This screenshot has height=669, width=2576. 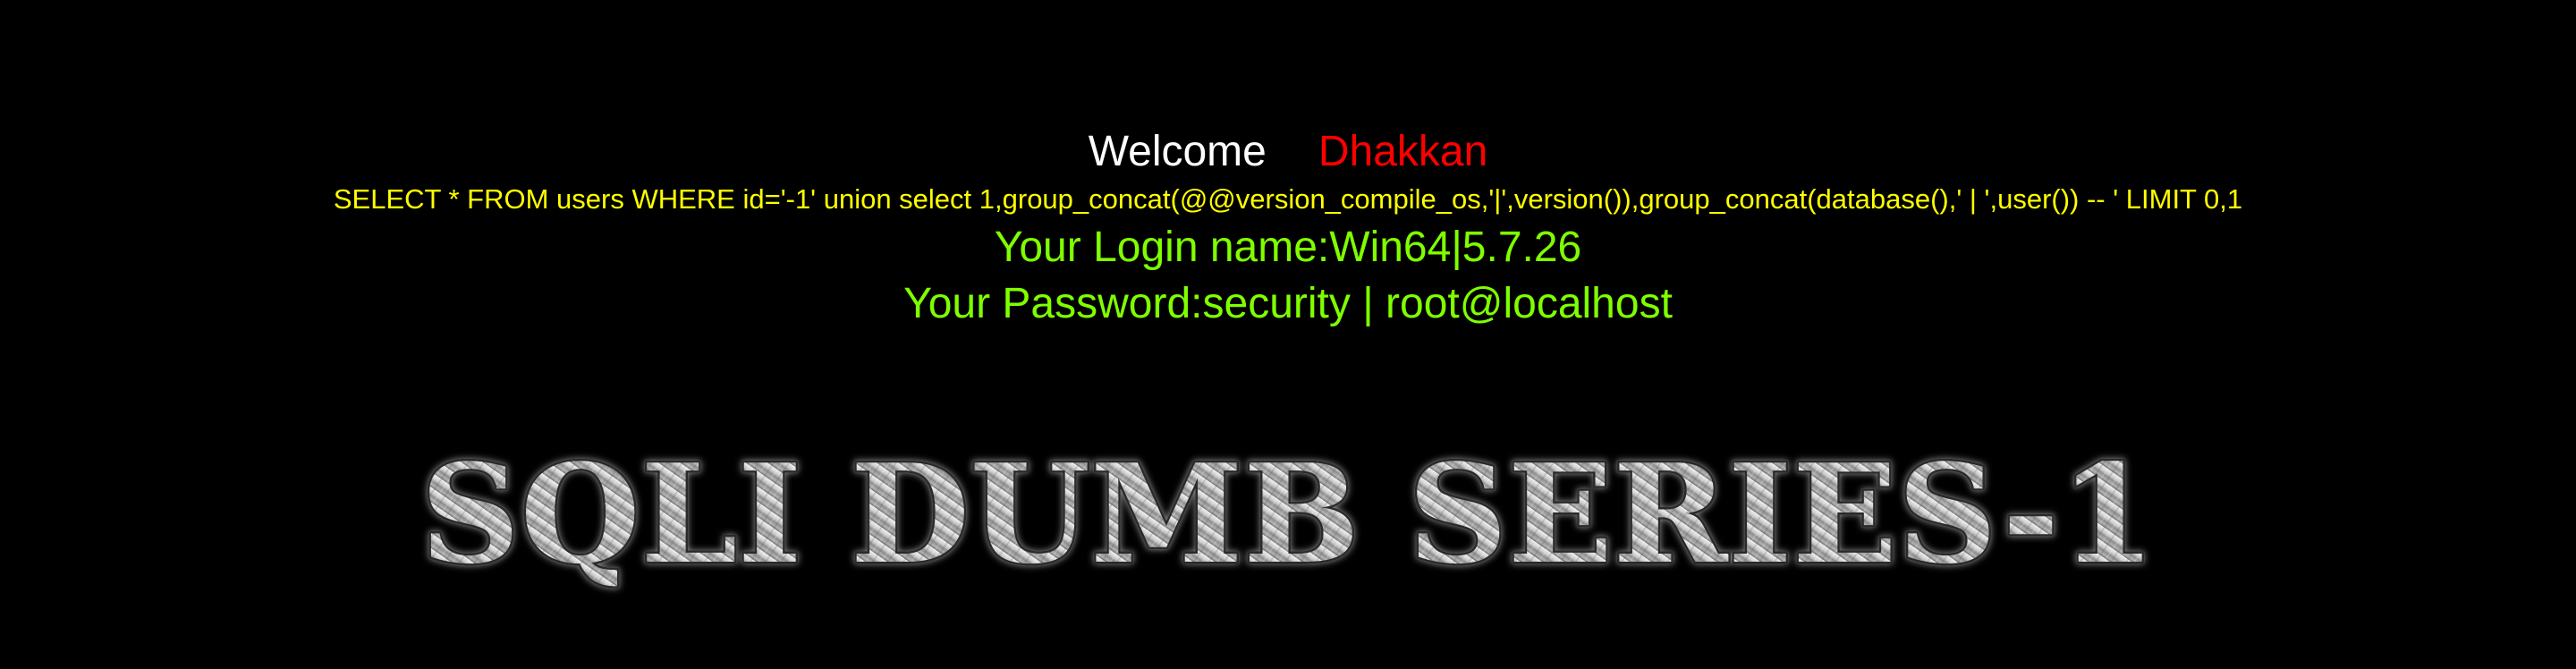 What do you see at coordinates (1403, 151) in the screenshot?
I see `welcome-username: Dhakkan` at bounding box center [1403, 151].